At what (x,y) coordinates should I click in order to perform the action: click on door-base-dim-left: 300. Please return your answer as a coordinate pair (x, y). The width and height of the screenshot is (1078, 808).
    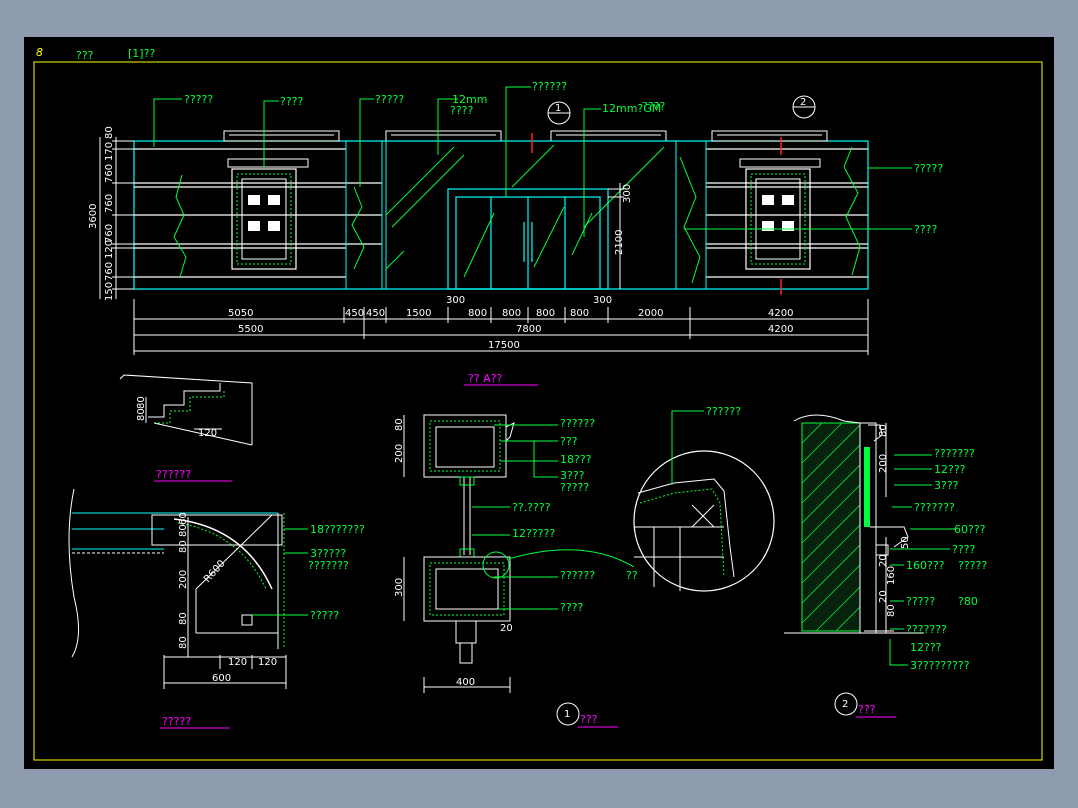
    Looking at the image, I should click on (455, 300).